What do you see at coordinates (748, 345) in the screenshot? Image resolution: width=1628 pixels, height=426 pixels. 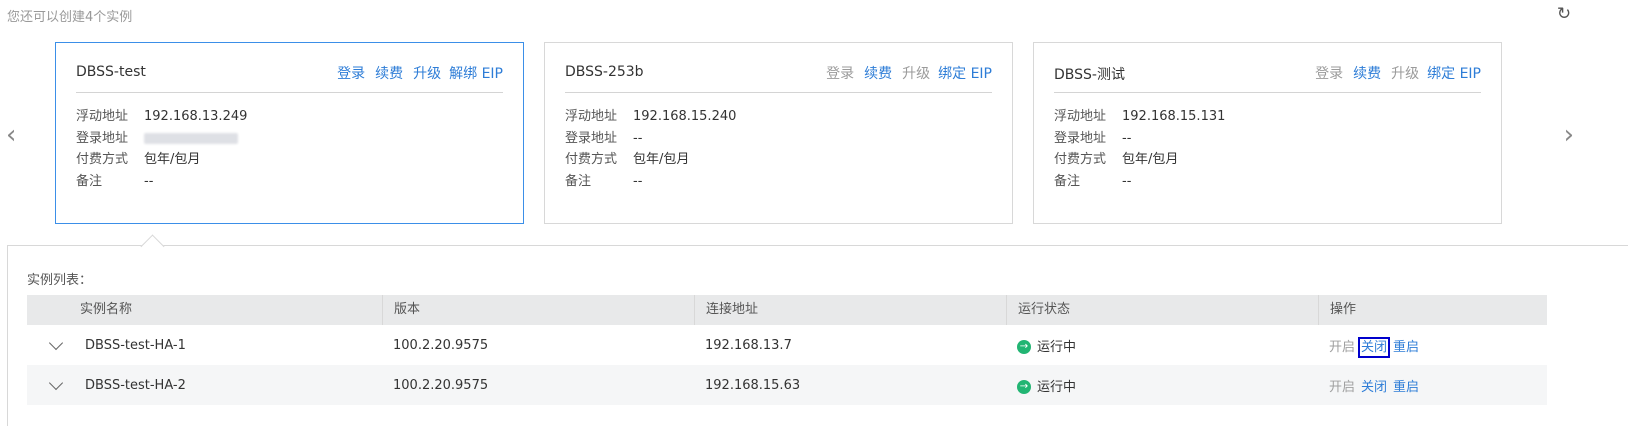 I see `instance-address: 192.168.13.7` at bounding box center [748, 345].